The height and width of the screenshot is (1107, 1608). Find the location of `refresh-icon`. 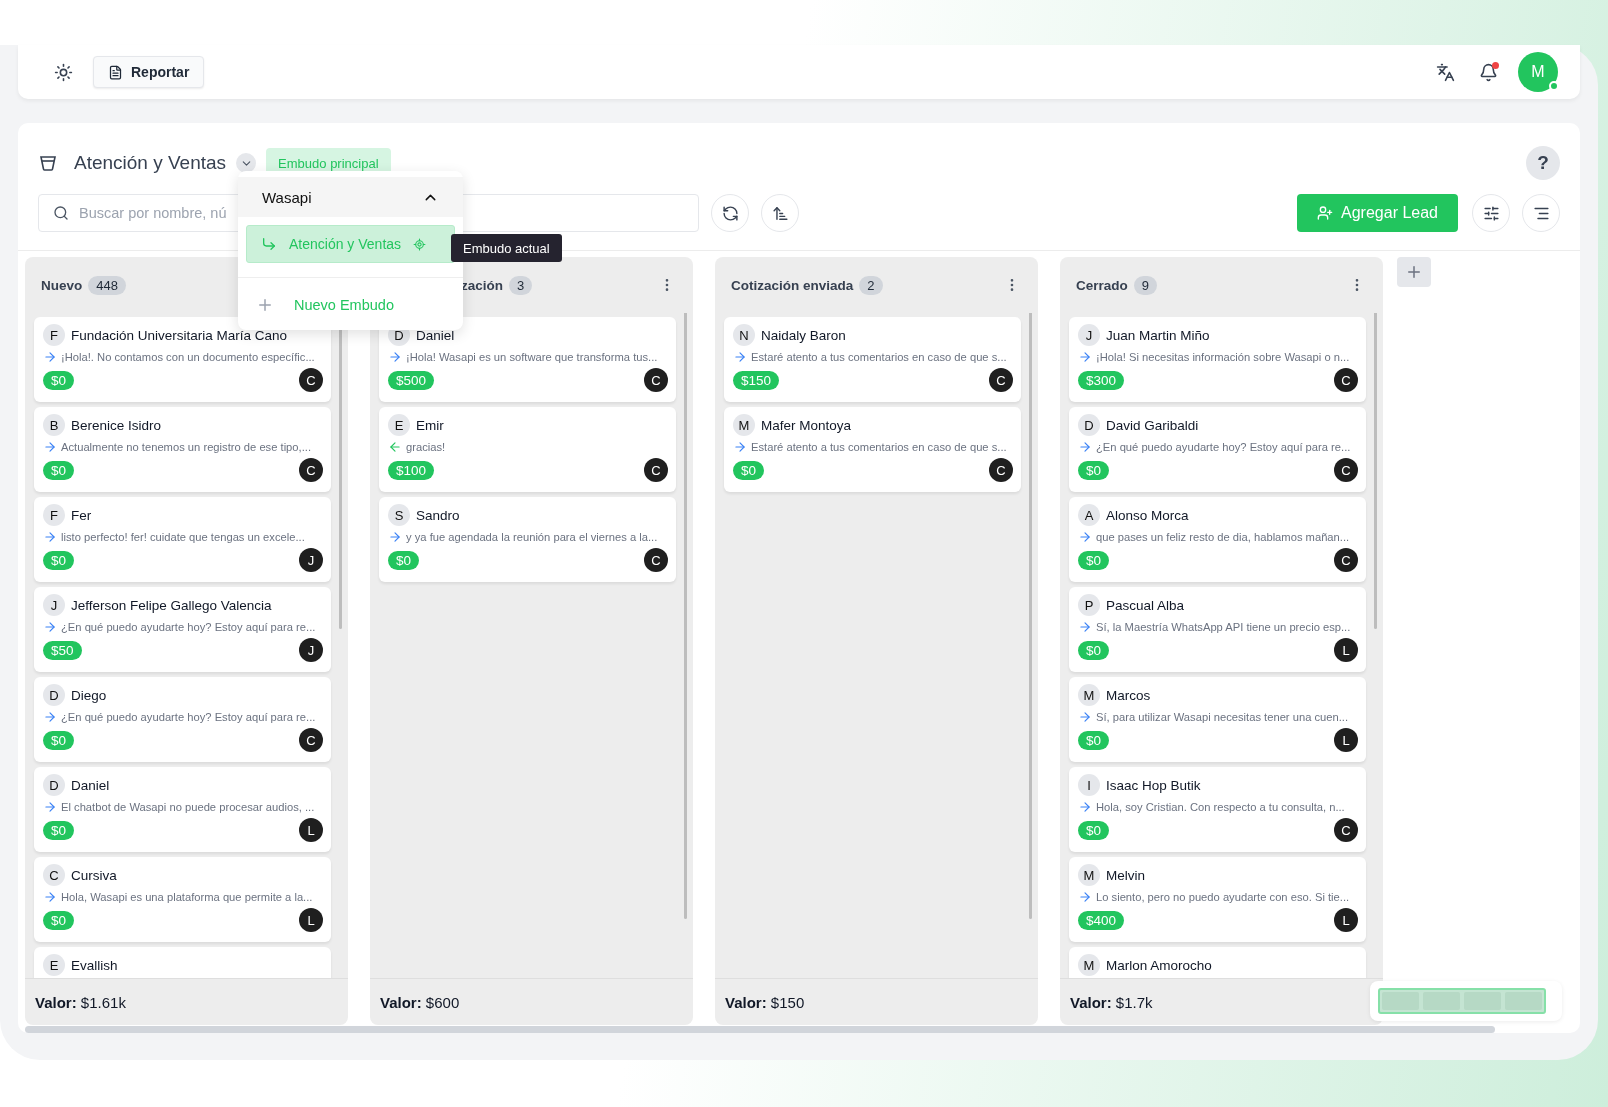

refresh-icon is located at coordinates (730, 213).